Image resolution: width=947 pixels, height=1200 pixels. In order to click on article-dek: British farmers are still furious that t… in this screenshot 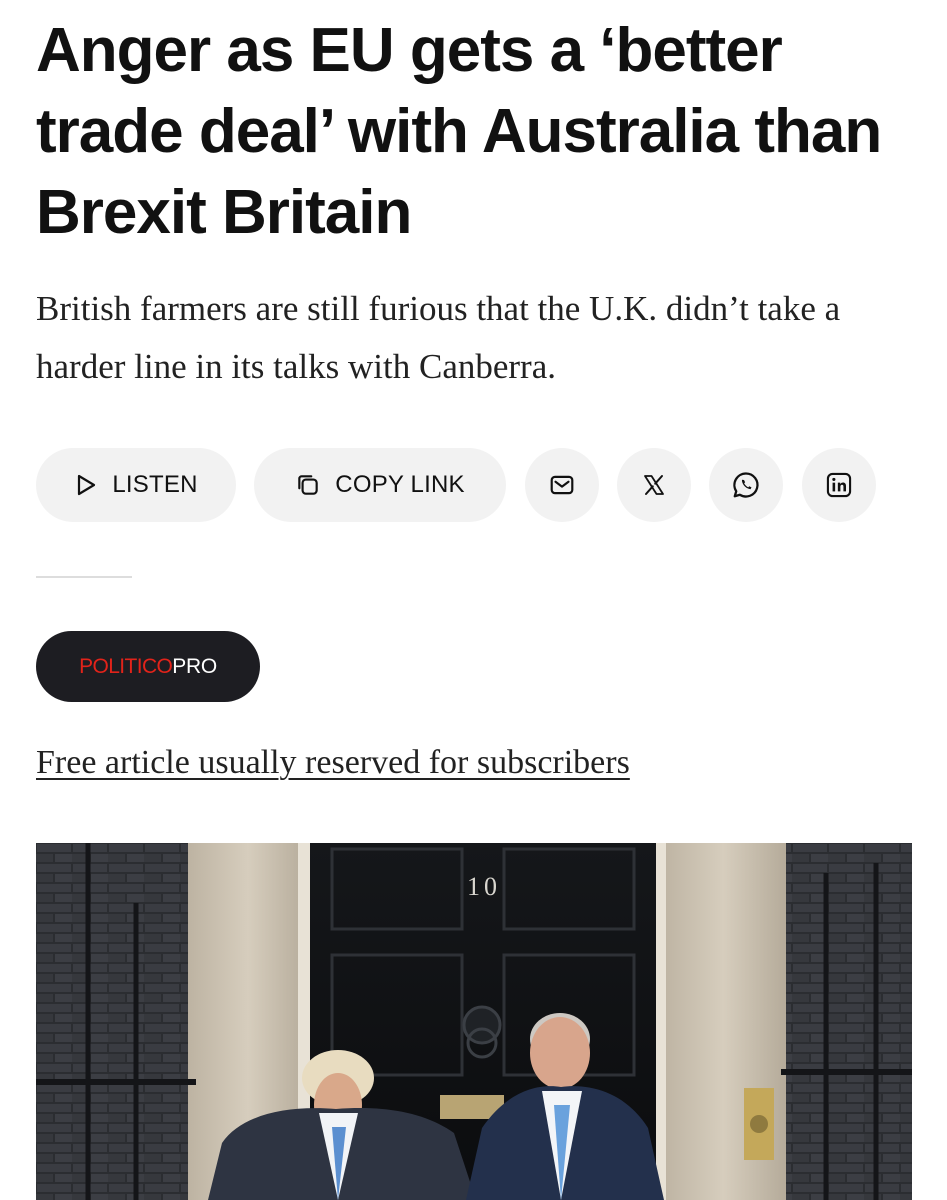, I will do `click(438, 337)`.